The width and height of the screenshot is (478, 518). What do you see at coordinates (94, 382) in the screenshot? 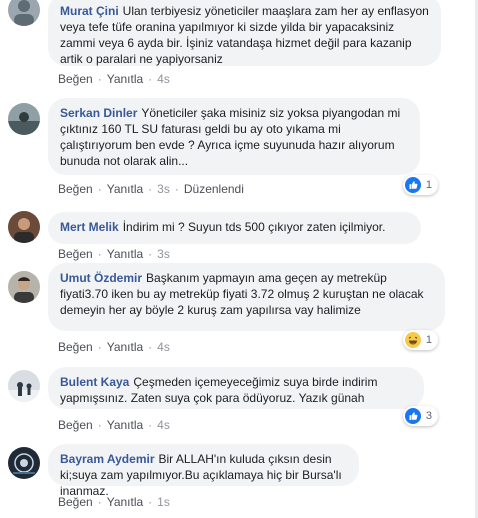
I see `comment-author: Bulent Kaya` at bounding box center [94, 382].